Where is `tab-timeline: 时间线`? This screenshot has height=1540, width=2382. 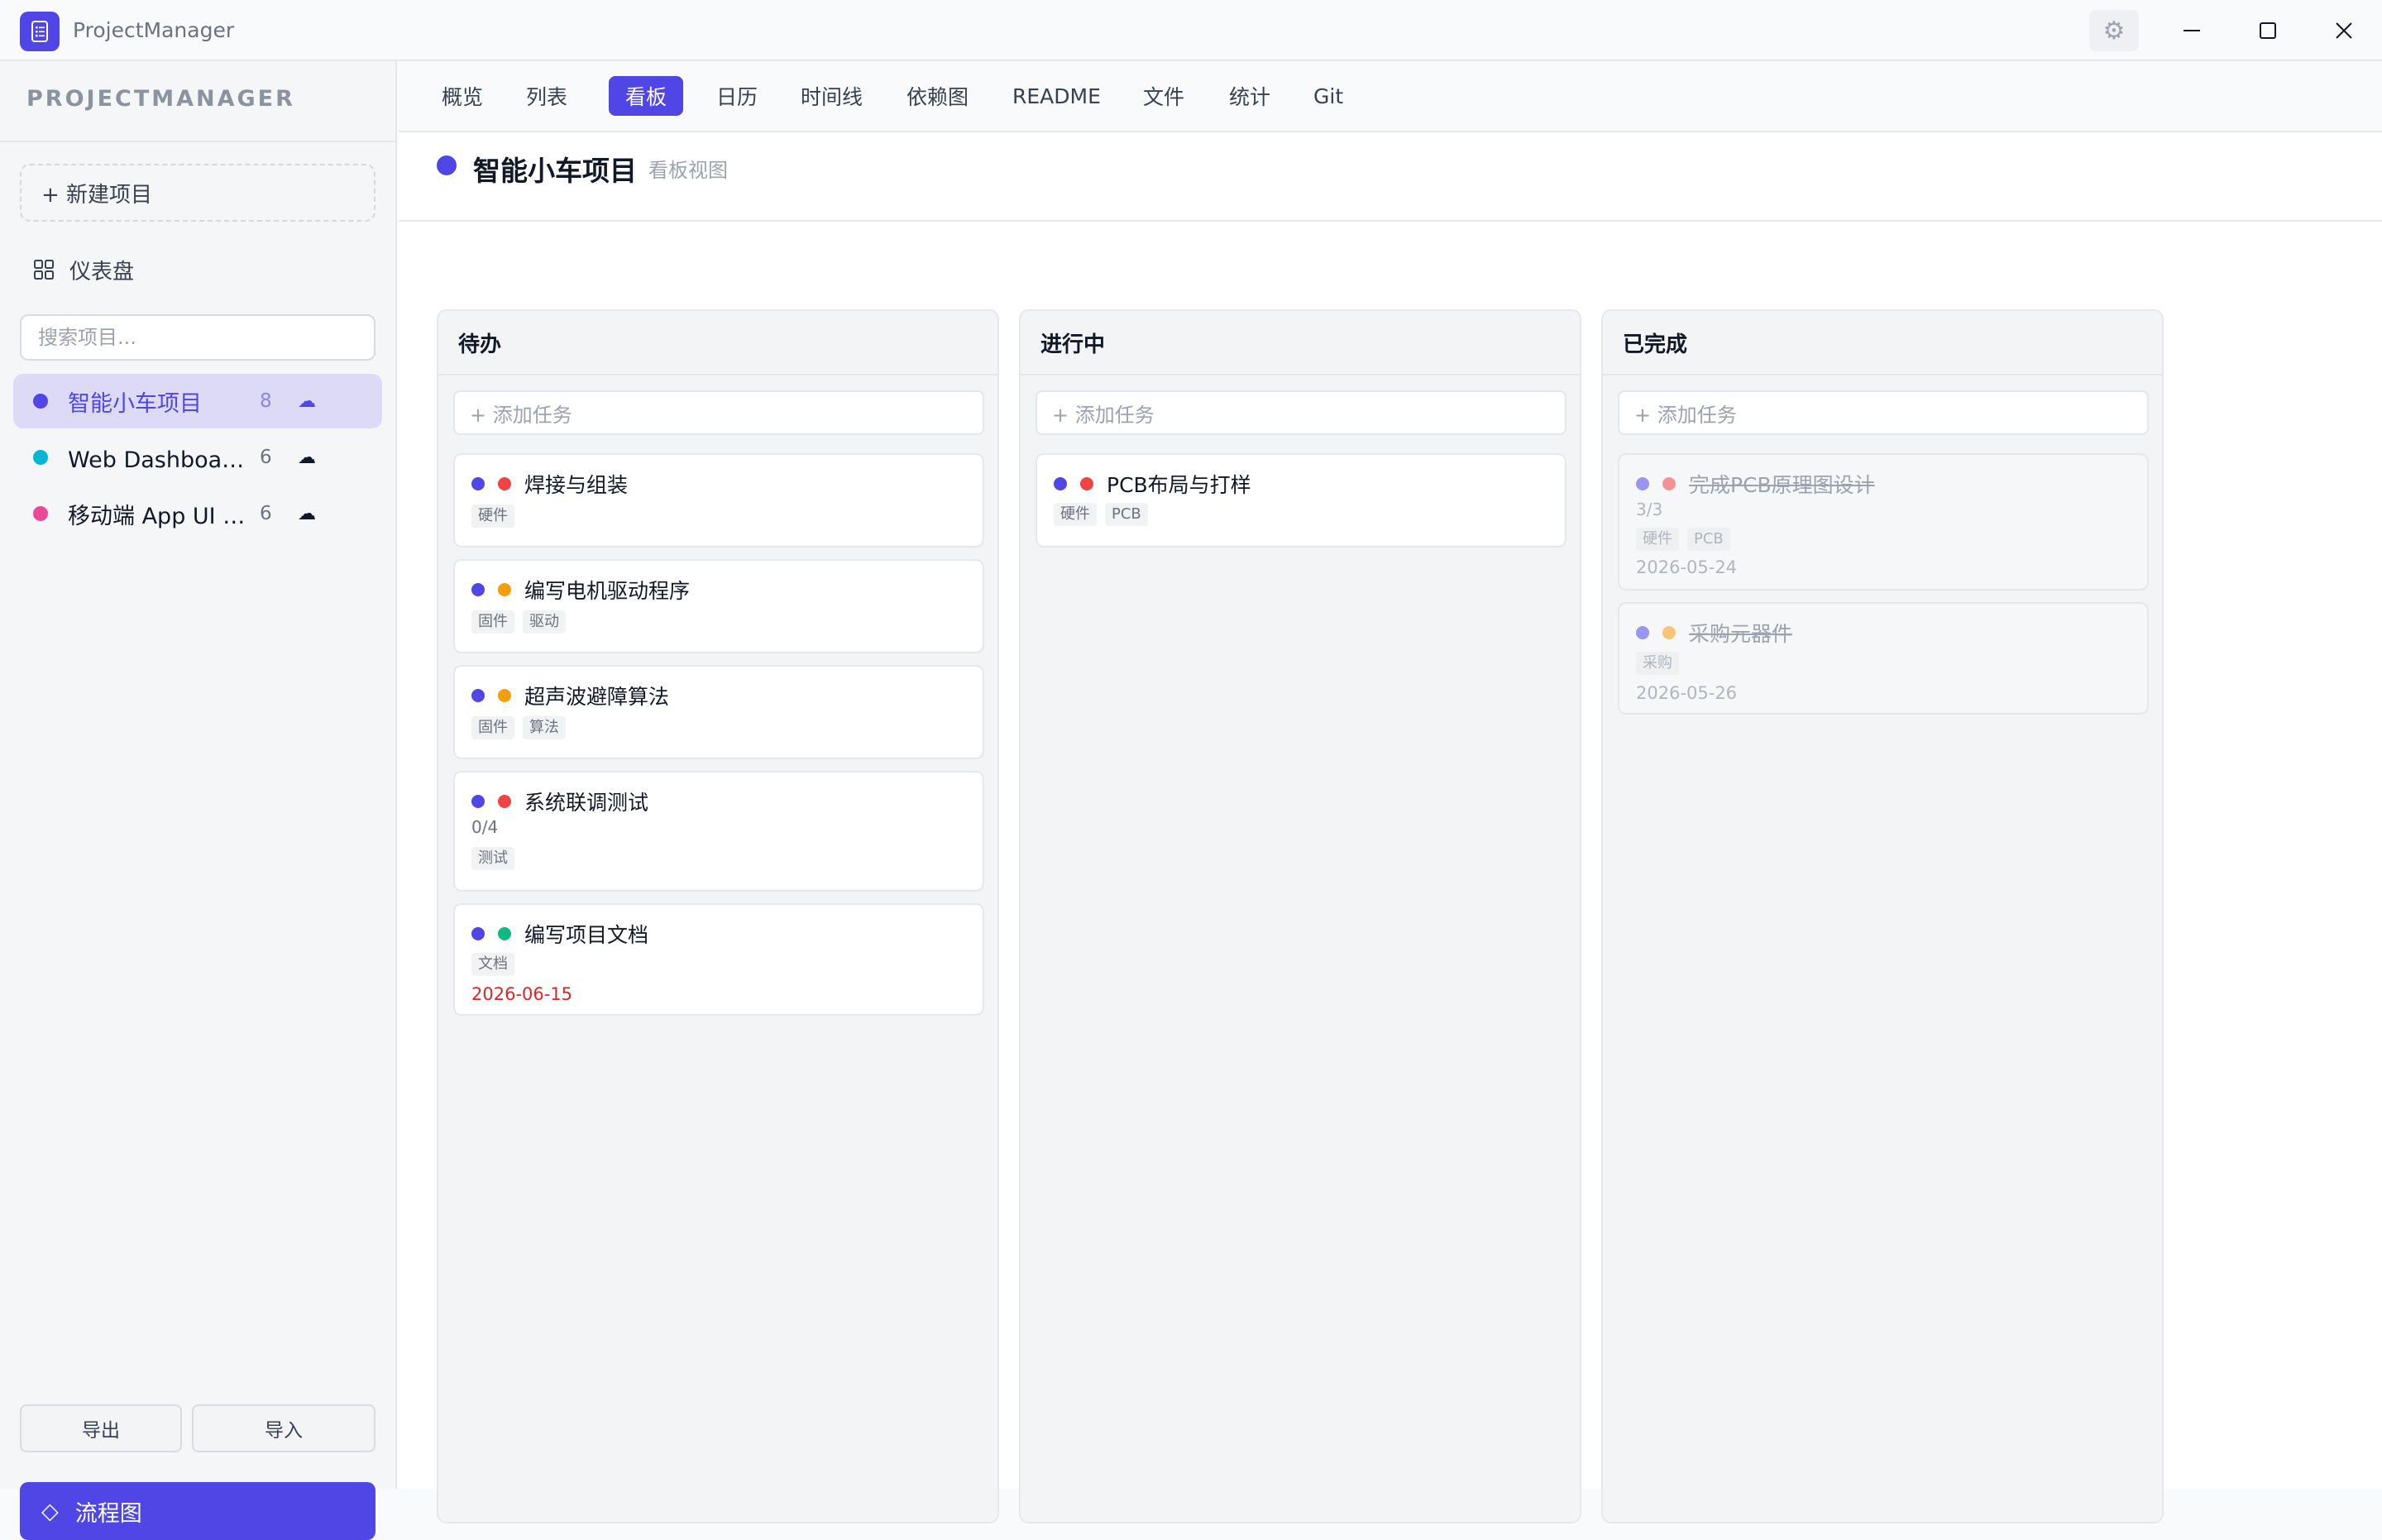 tab-timeline: 时间线 is located at coordinates (831, 96).